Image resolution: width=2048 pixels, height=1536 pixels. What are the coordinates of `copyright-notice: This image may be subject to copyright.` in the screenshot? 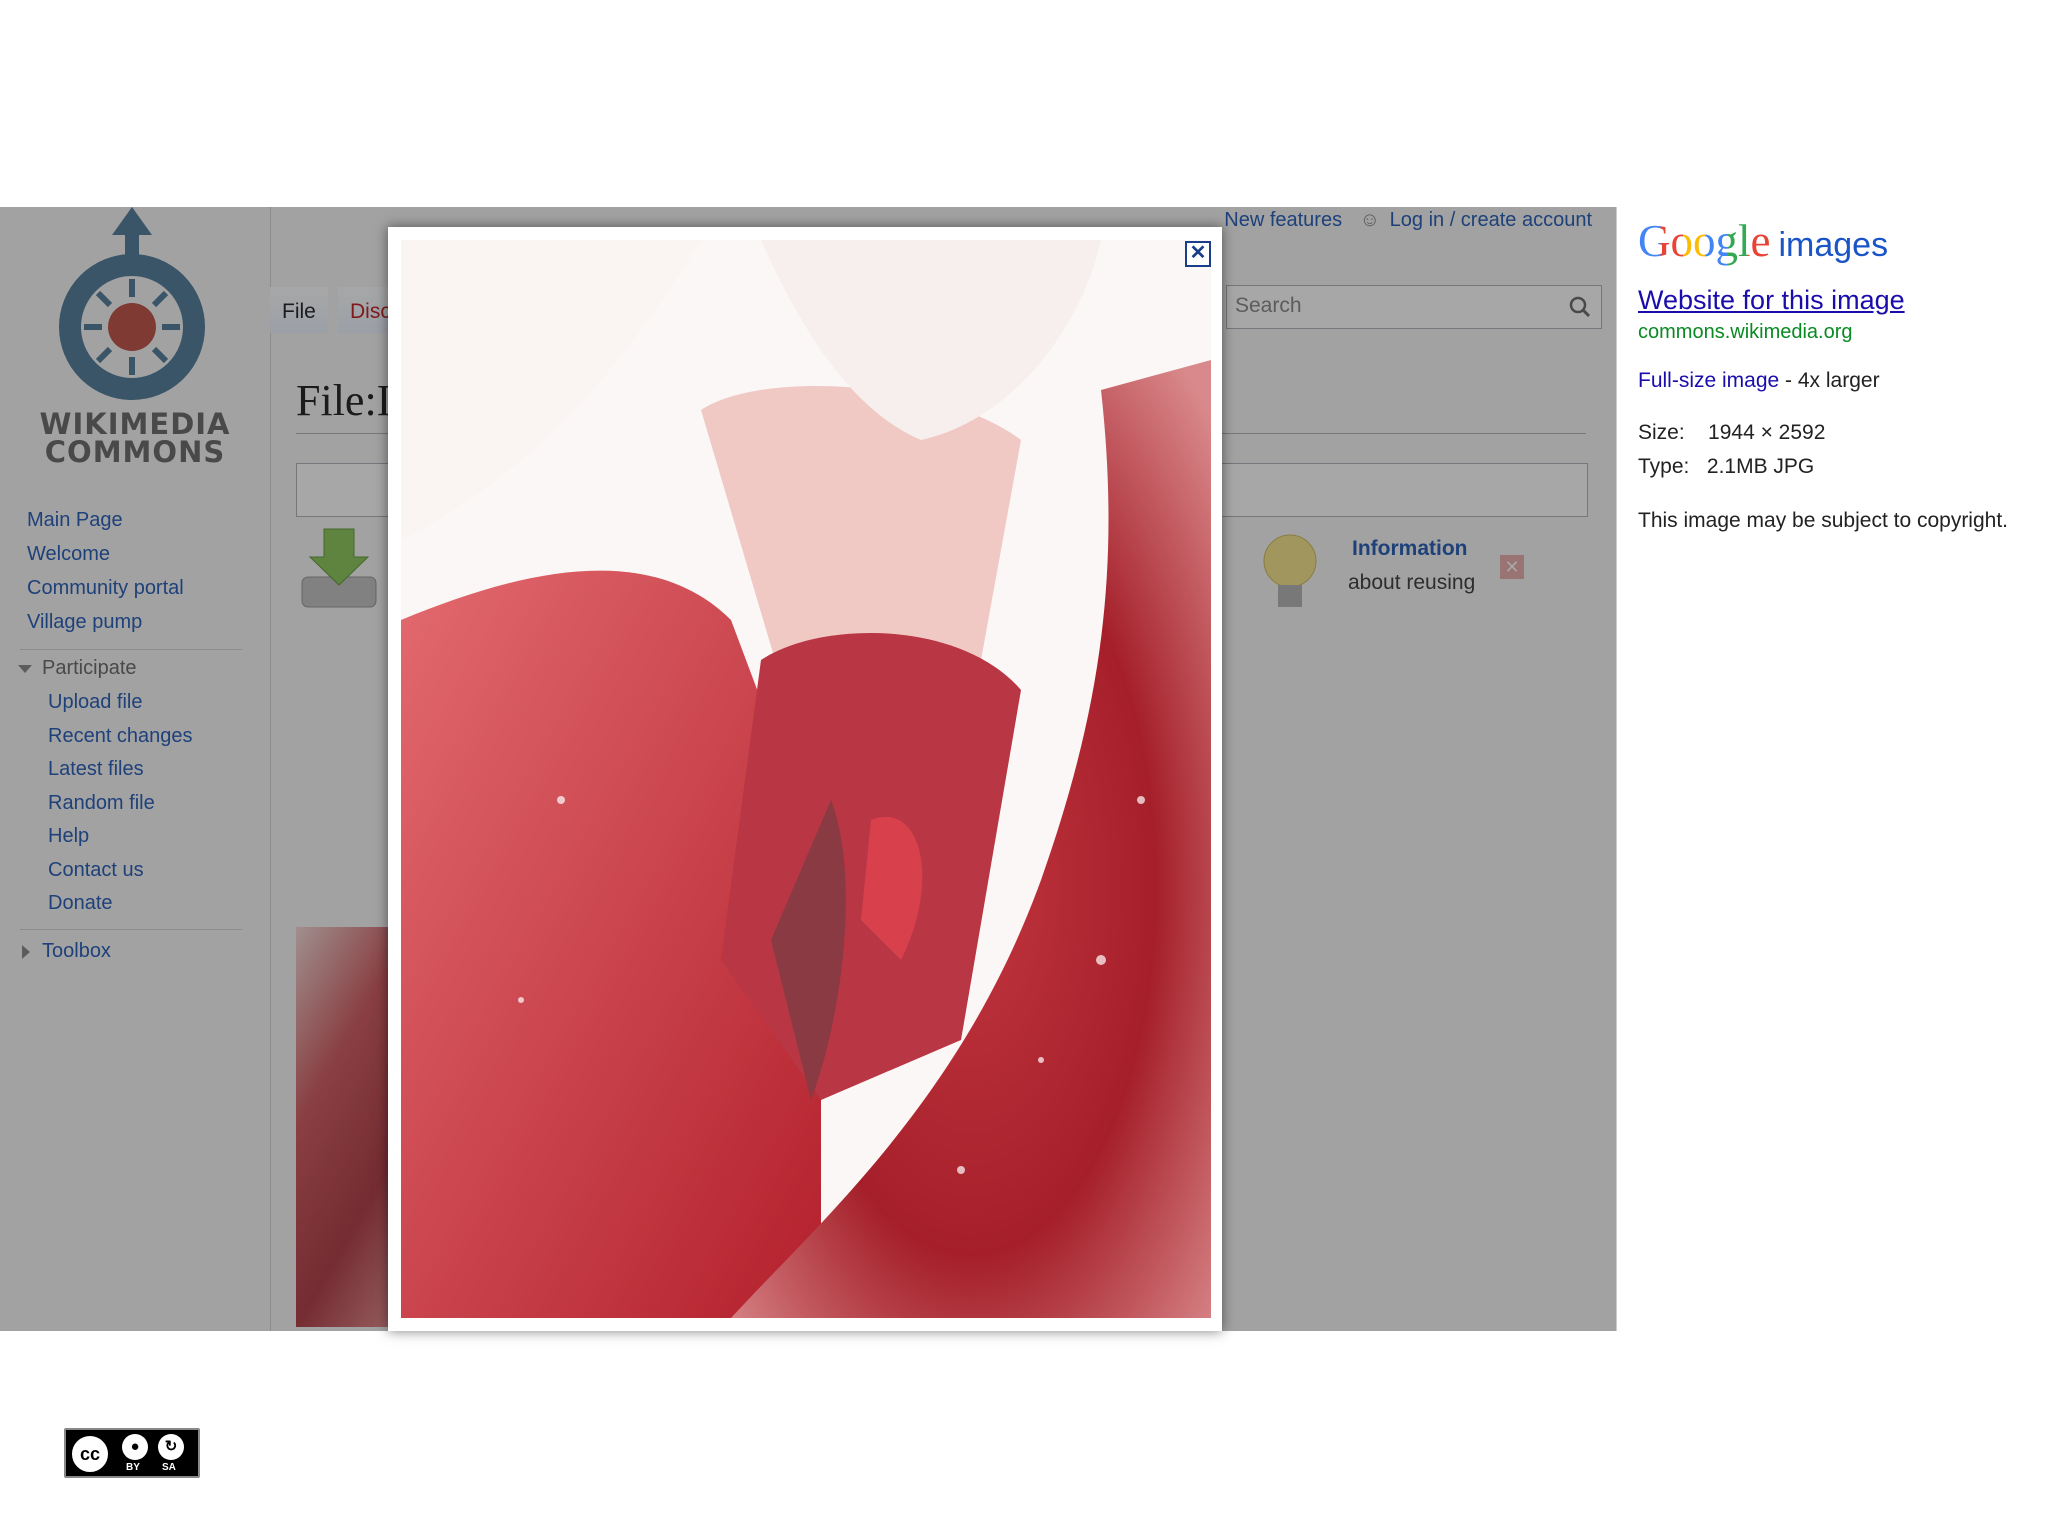 It's located at (1823, 520).